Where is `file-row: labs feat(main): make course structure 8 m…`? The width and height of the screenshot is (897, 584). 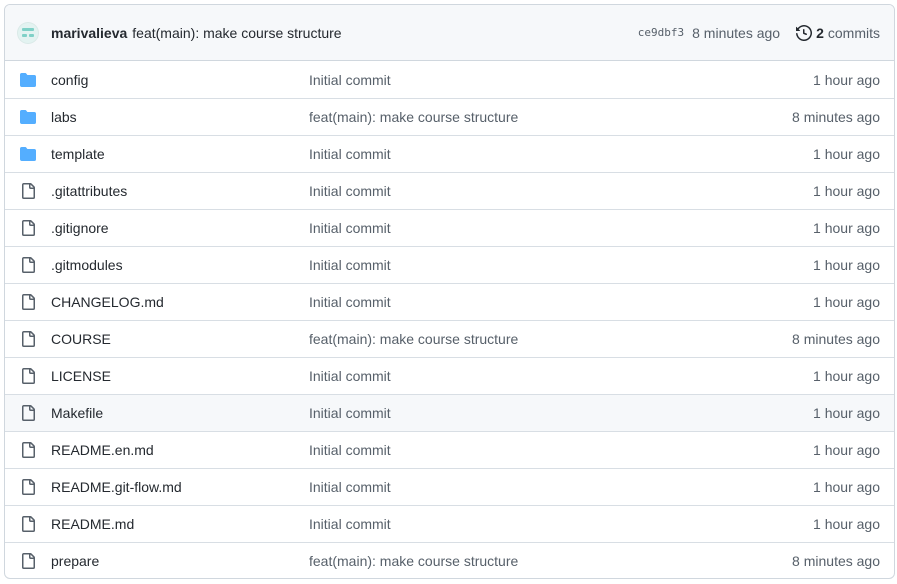 file-row: labs feat(main): make course structure 8 m… is located at coordinates (449, 116).